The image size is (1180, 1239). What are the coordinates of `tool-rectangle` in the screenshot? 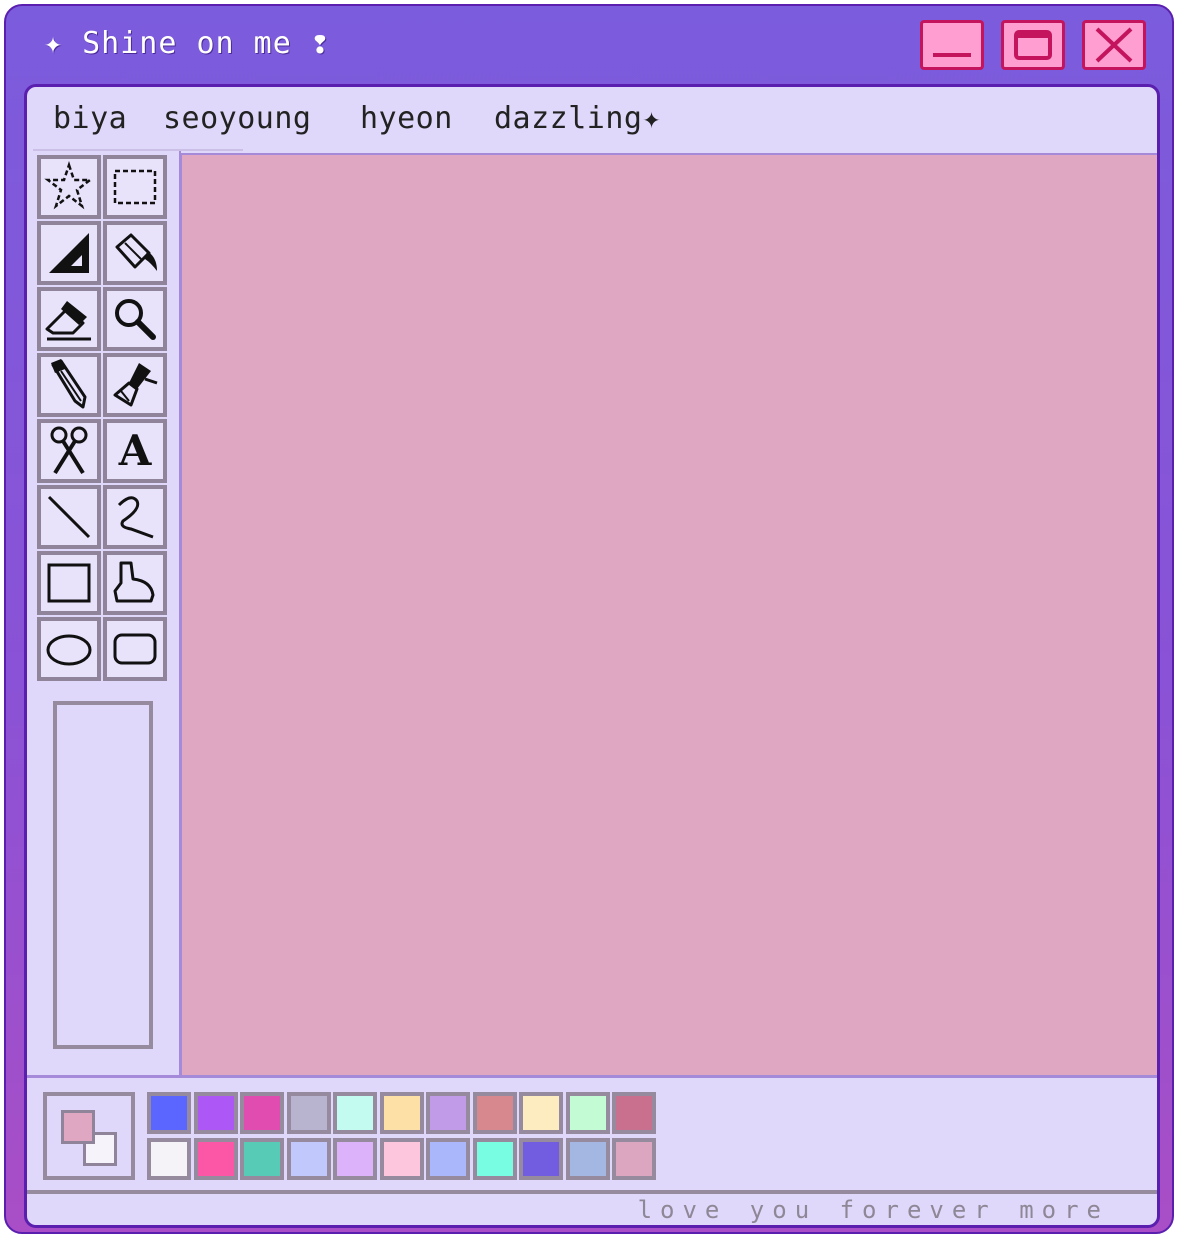 It's located at (69, 583).